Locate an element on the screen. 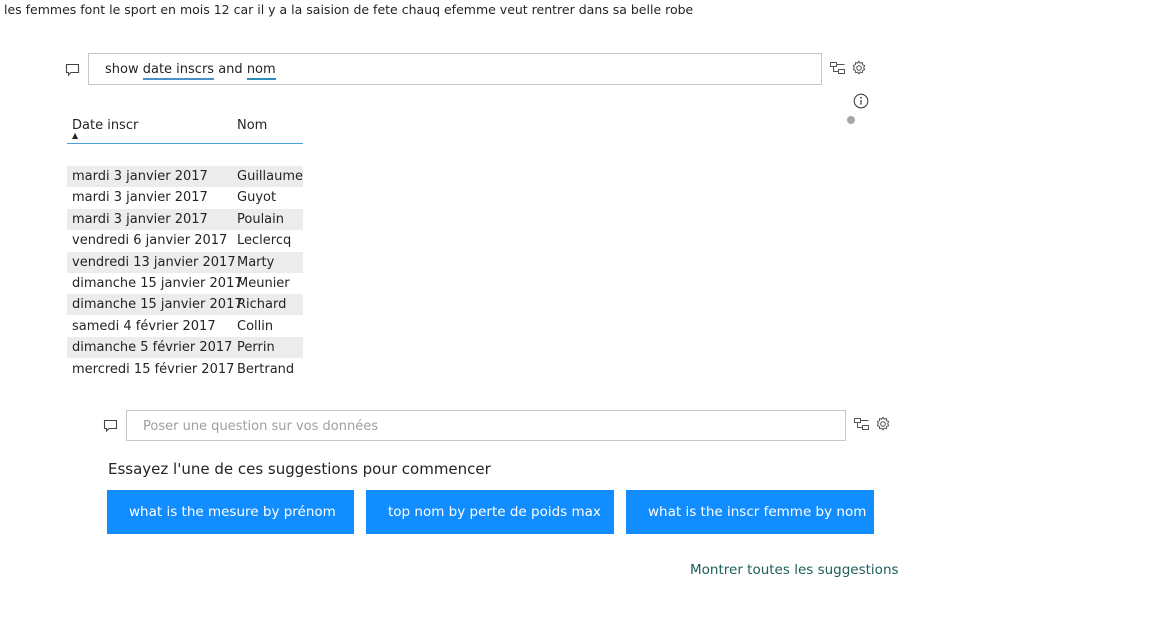 The height and width of the screenshot is (640, 1162). question-placeholder: Poser une question sur vos données is located at coordinates (260, 426).